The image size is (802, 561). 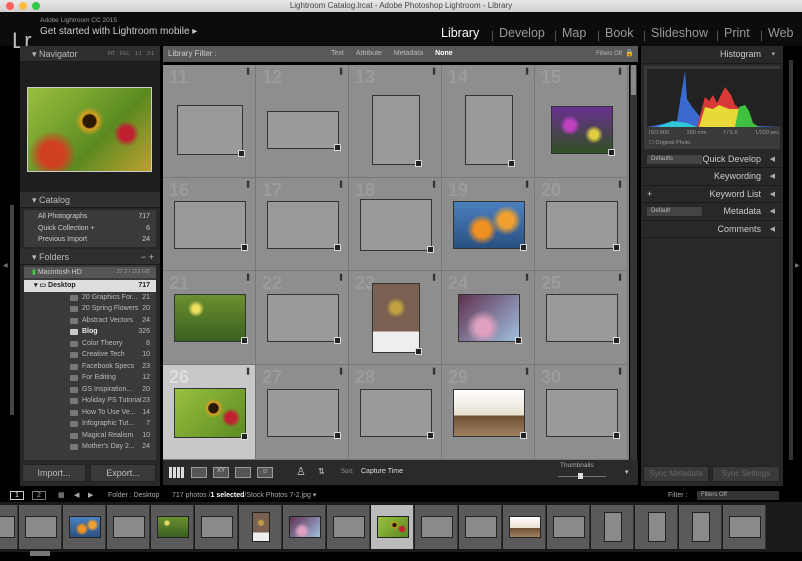 What do you see at coordinates (90, 272) in the screenshot?
I see `volume-row: ▮ Macintosh HD 37.2 / 112 GB` at bounding box center [90, 272].